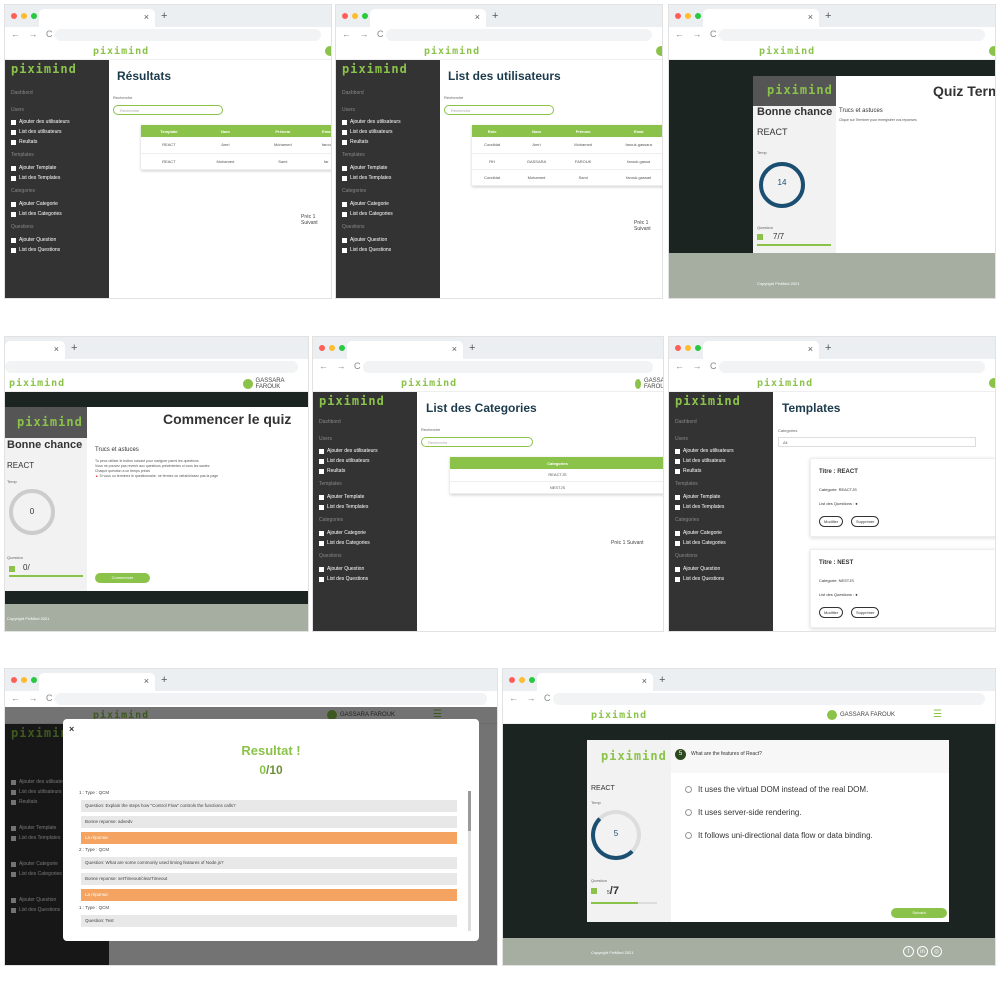 The width and height of the screenshot is (1000, 1000). Describe the element at coordinates (877, 442) in the screenshot. I see `category-select: All` at that location.